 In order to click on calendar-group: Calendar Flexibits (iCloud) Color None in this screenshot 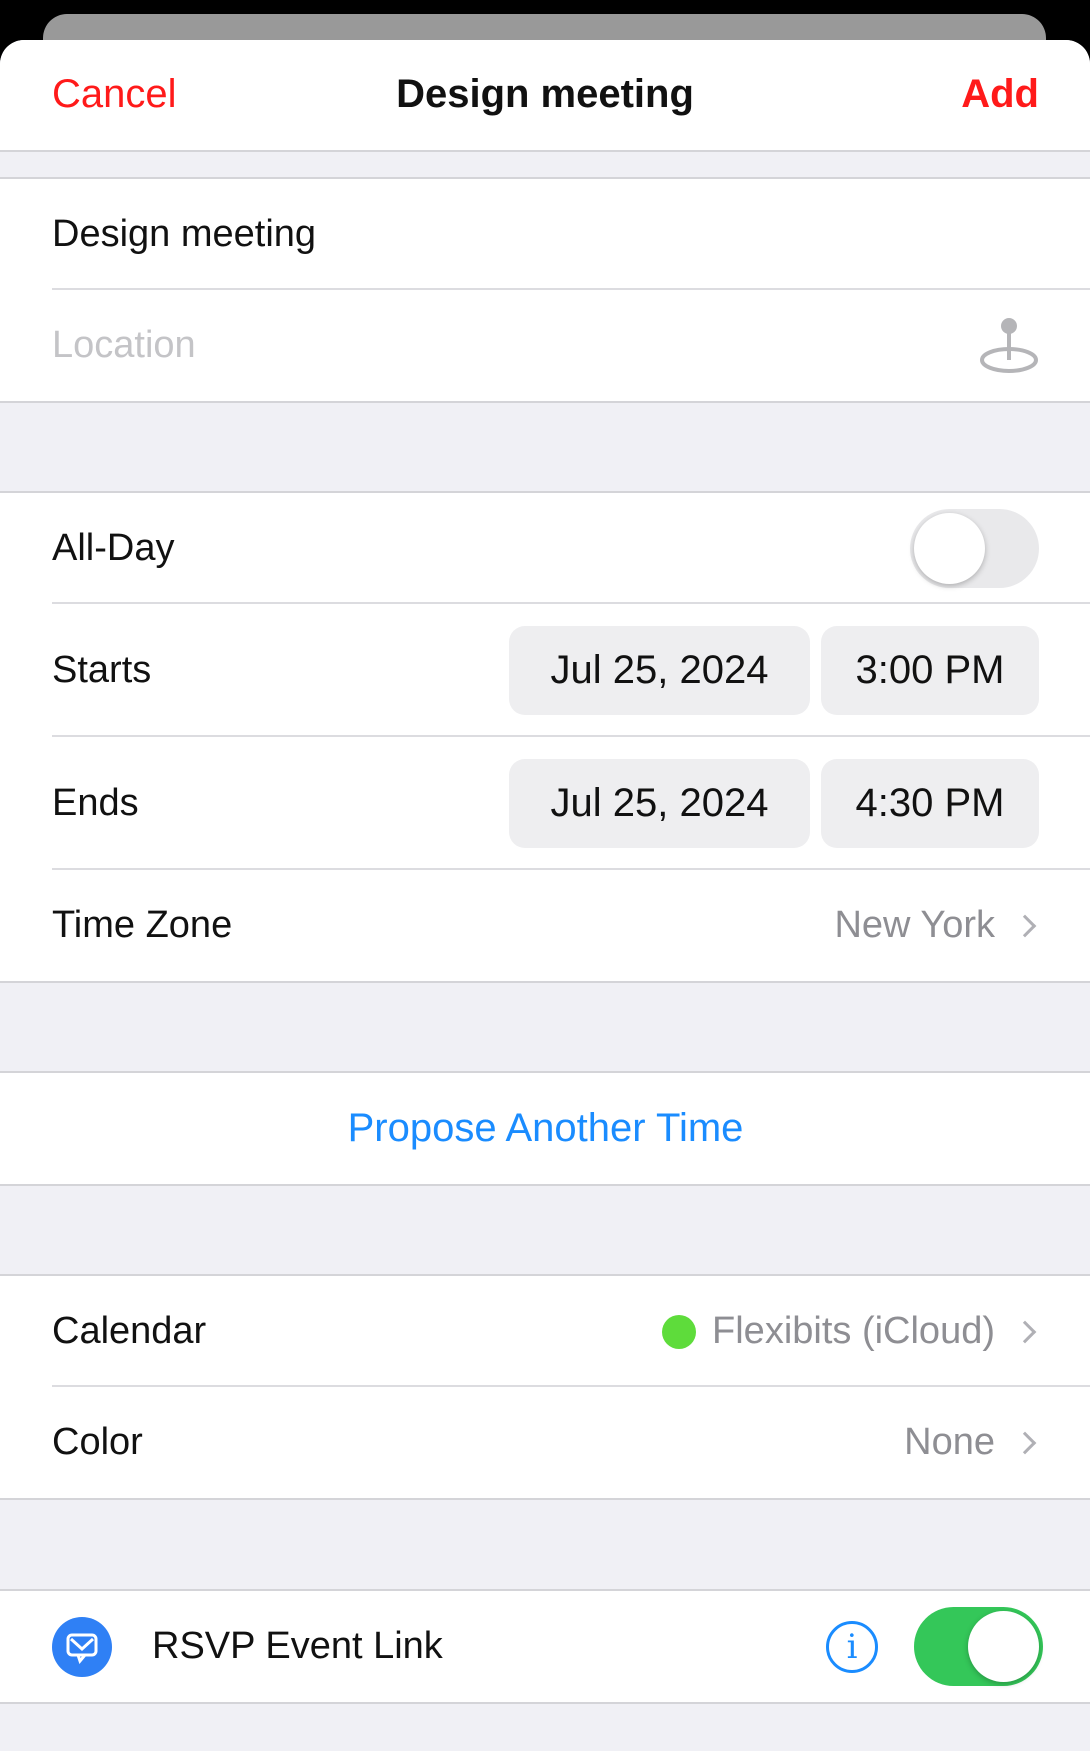, I will do `click(545, 1387)`.